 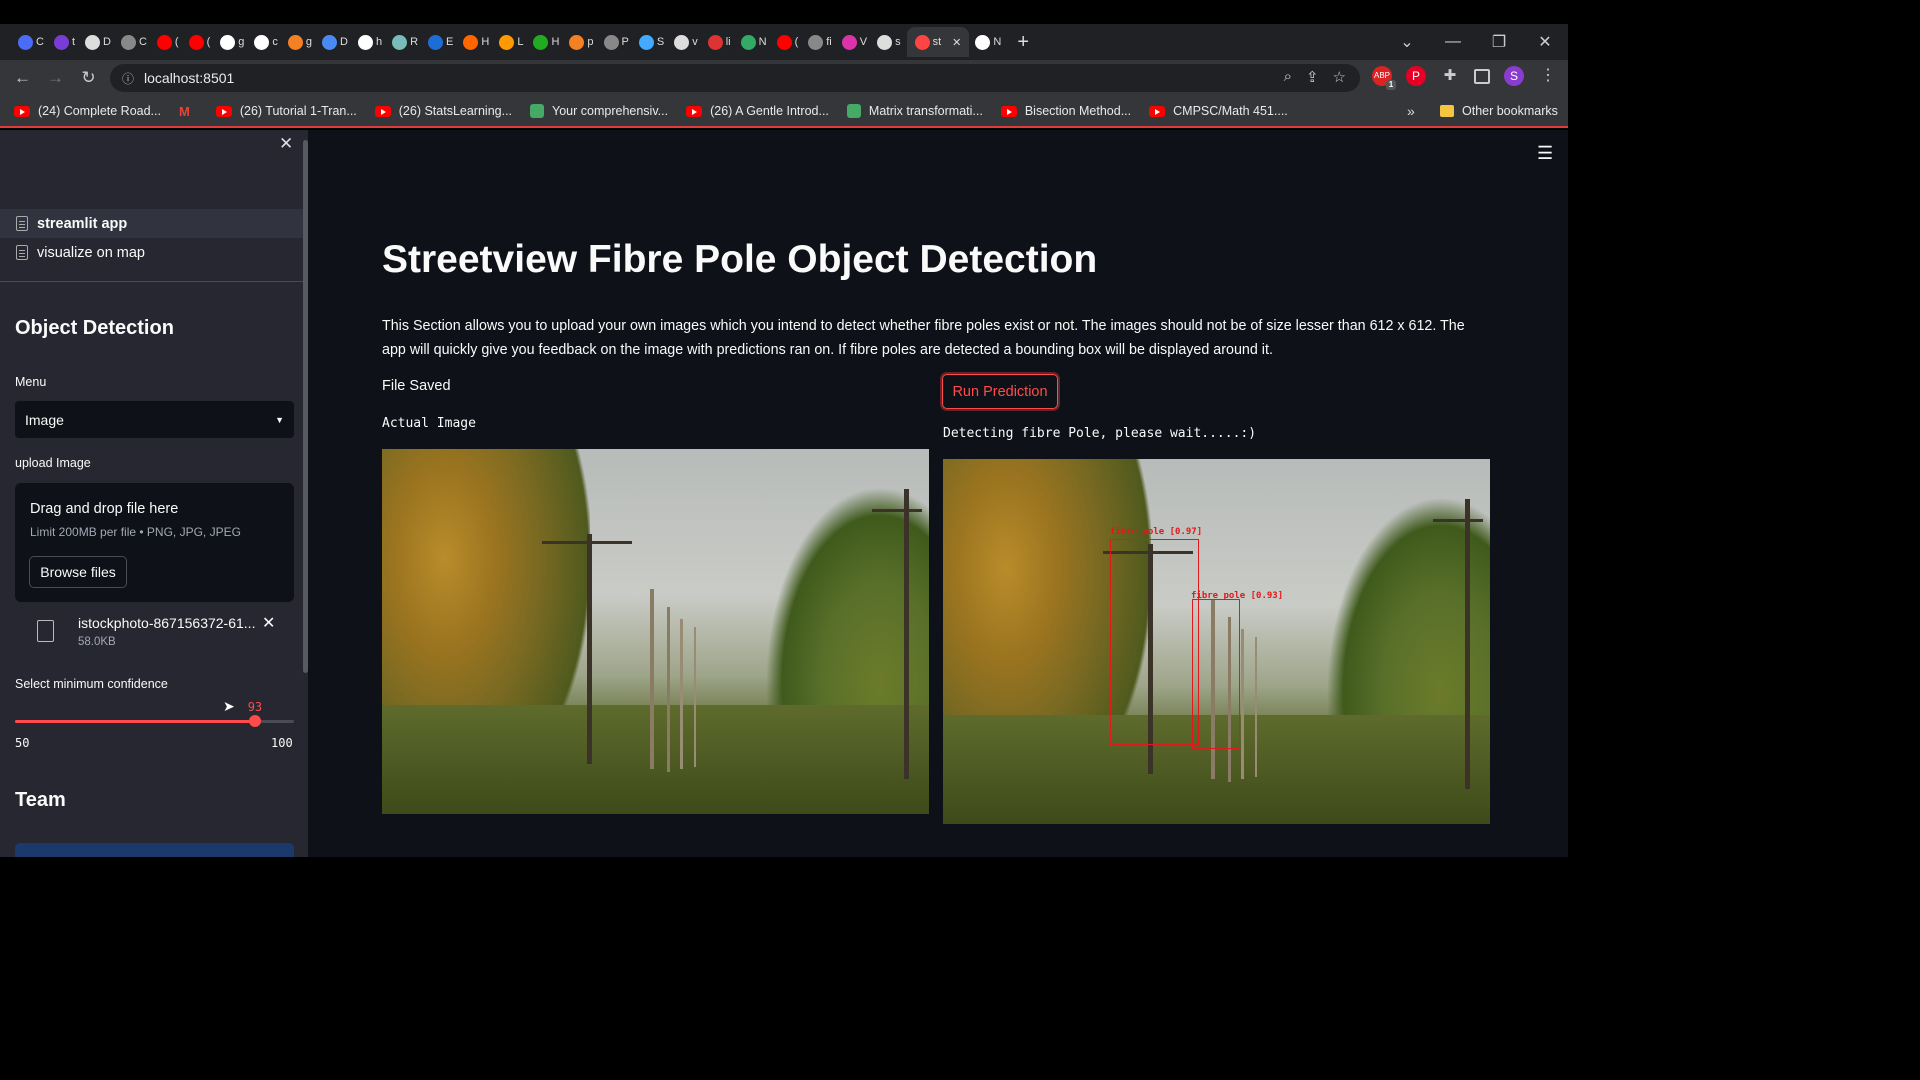 I want to click on browser-tab: S, so click(x=651, y=42).